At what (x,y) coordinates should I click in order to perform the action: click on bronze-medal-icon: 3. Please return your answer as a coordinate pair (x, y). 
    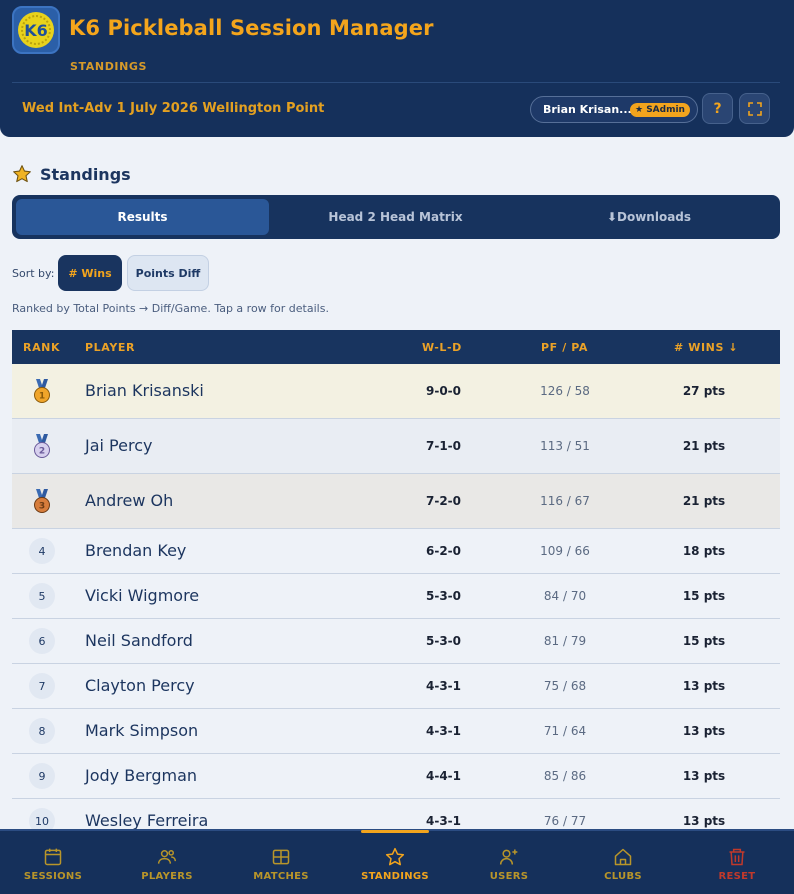
    Looking at the image, I should click on (42, 502).